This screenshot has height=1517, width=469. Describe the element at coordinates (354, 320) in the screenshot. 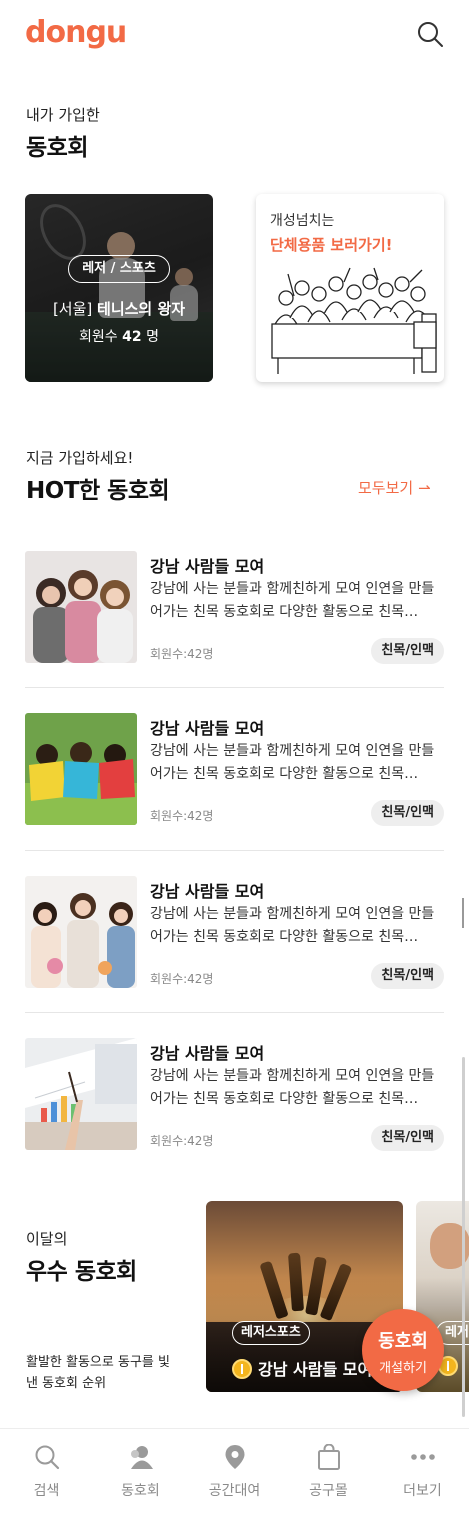

I see `group-crowd-illustration` at that location.